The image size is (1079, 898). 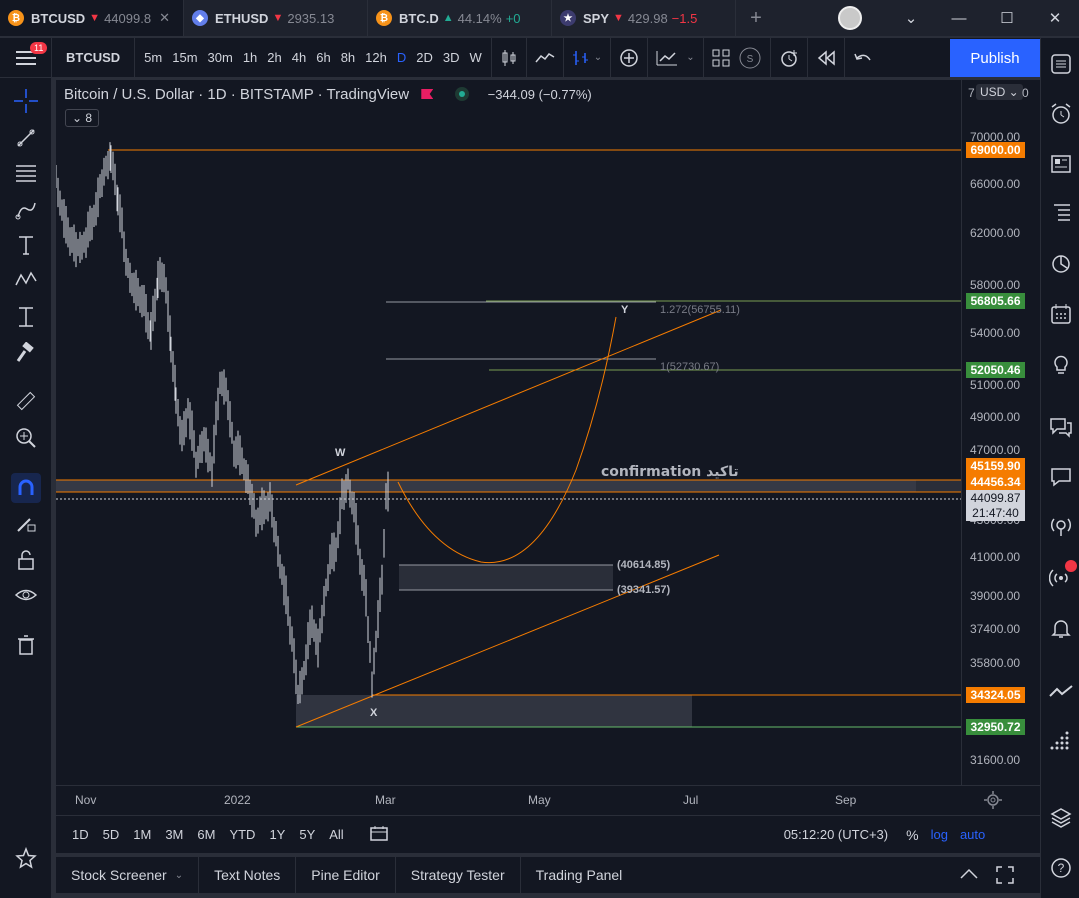 What do you see at coordinates (220, 57) in the screenshot?
I see `interval-30m: 30m` at bounding box center [220, 57].